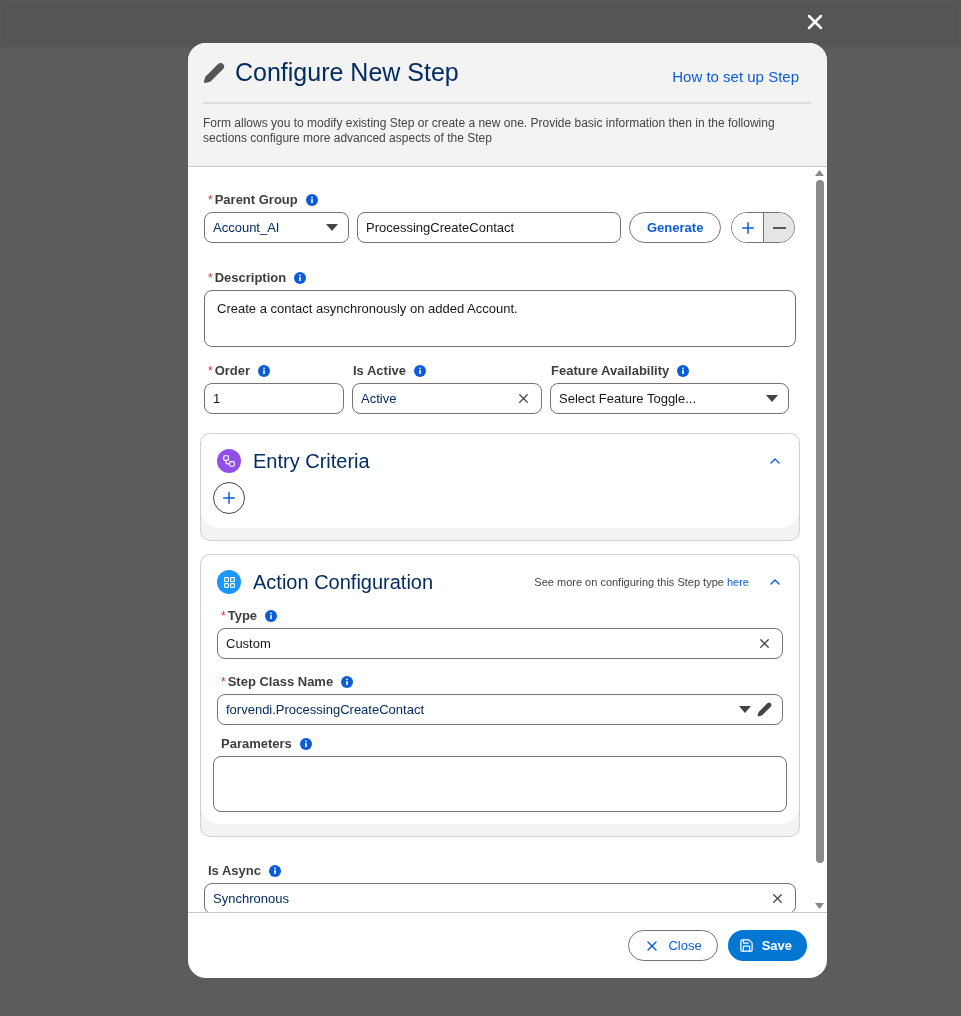 Image resolution: width=961 pixels, height=1016 pixels. Describe the element at coordinates (500, 709) in the screenshot. I see `step-class-field: forvendi.ProcessingCreateContact` at that location.